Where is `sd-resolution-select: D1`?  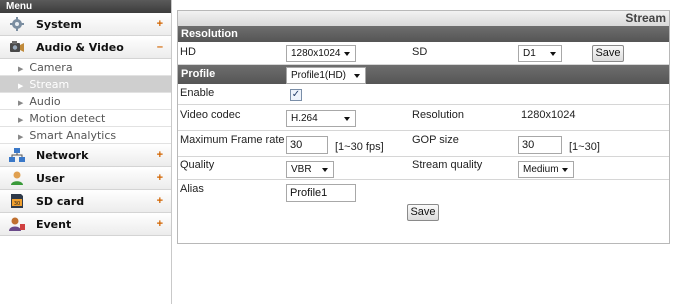 sd-resolution-select: D1 is located at coordinates (540, 53).